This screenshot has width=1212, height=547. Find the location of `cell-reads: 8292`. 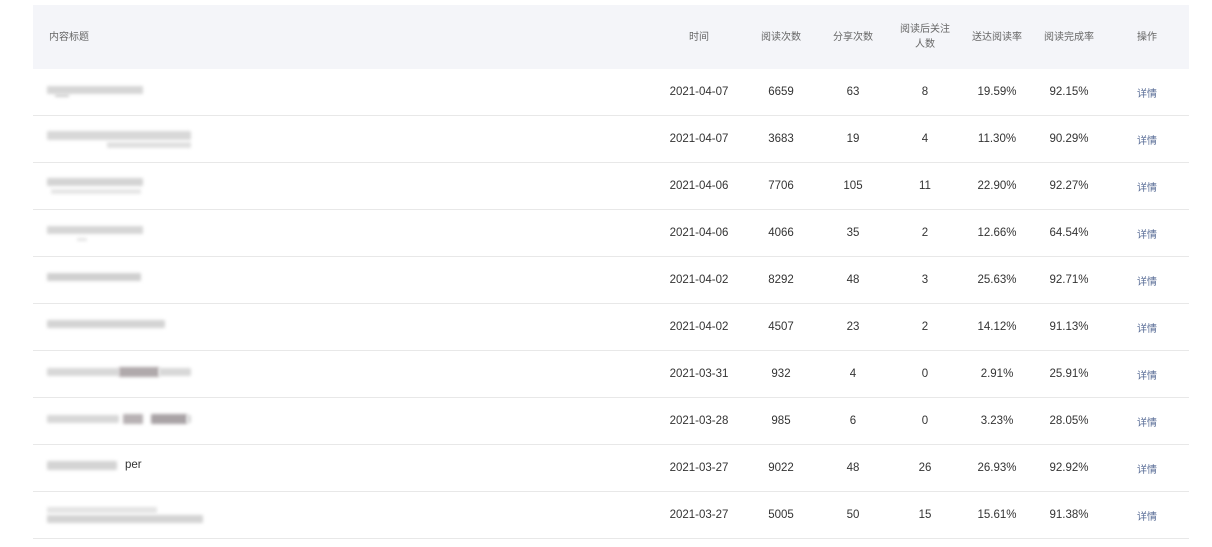

cell-reads: 8292 is located at coordinates (781, 280).